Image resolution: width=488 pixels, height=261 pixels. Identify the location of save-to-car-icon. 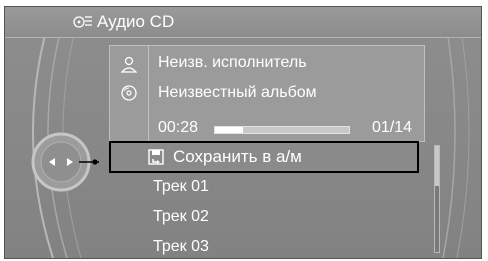
(156, 157).